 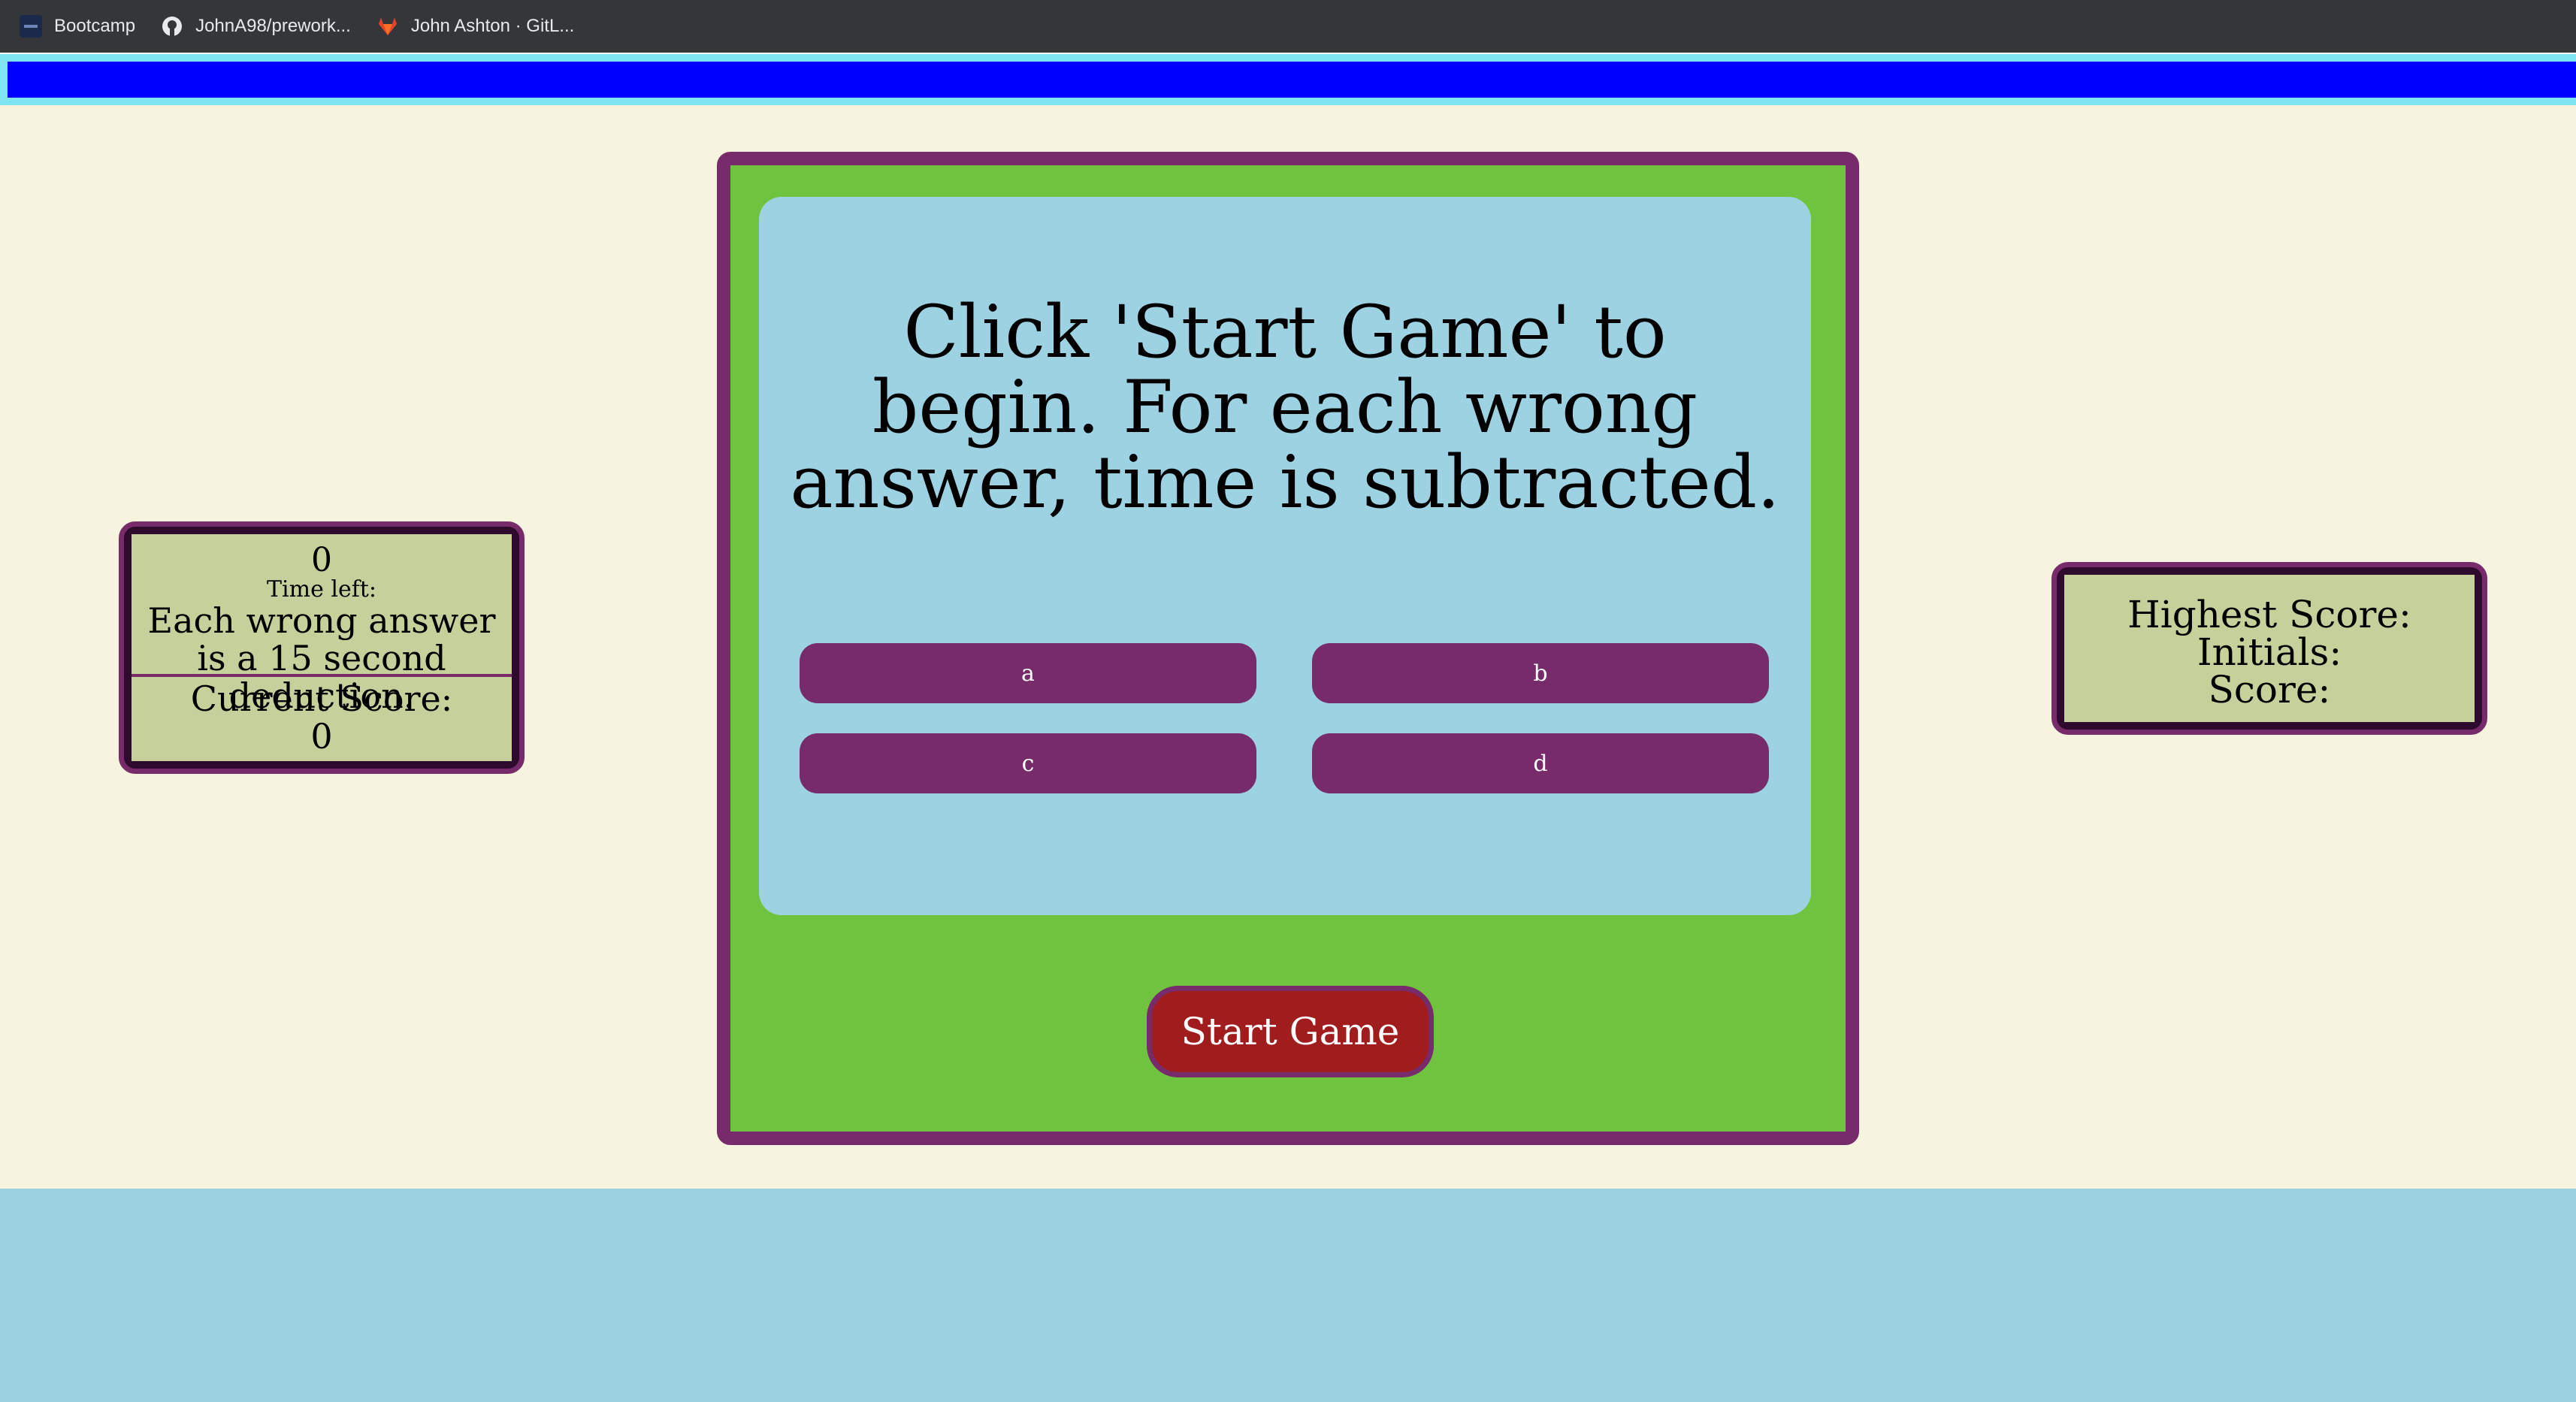 What do you see at coordinates (1028, 763) in the screenshot?
I see `answer-button-c: c` at bounding box center [1028, 763].